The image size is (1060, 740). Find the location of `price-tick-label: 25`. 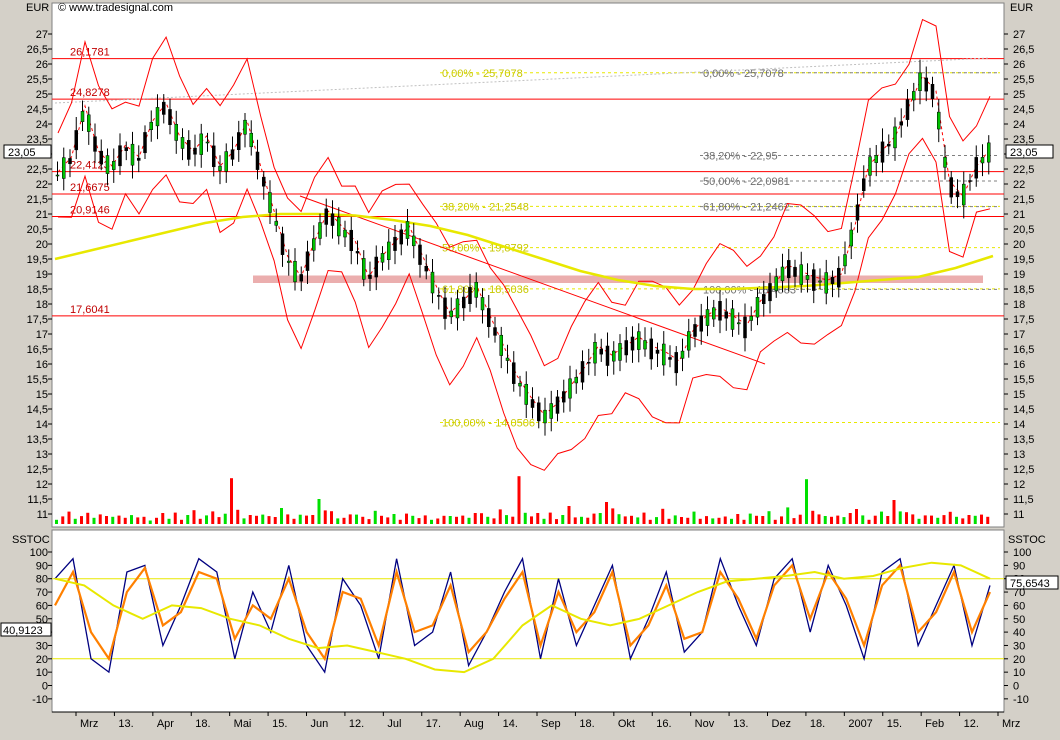

price-tick-label: 25 is located at coordinates (1019, 95).